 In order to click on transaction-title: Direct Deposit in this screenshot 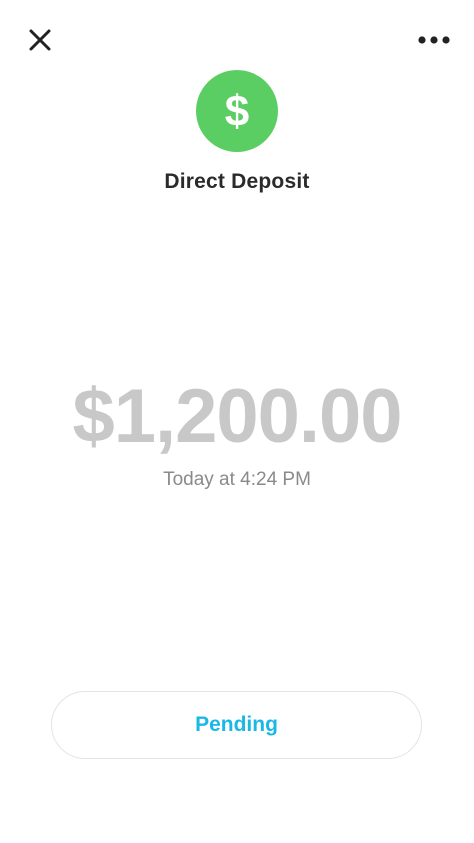, I will do `click(237, 181)`.